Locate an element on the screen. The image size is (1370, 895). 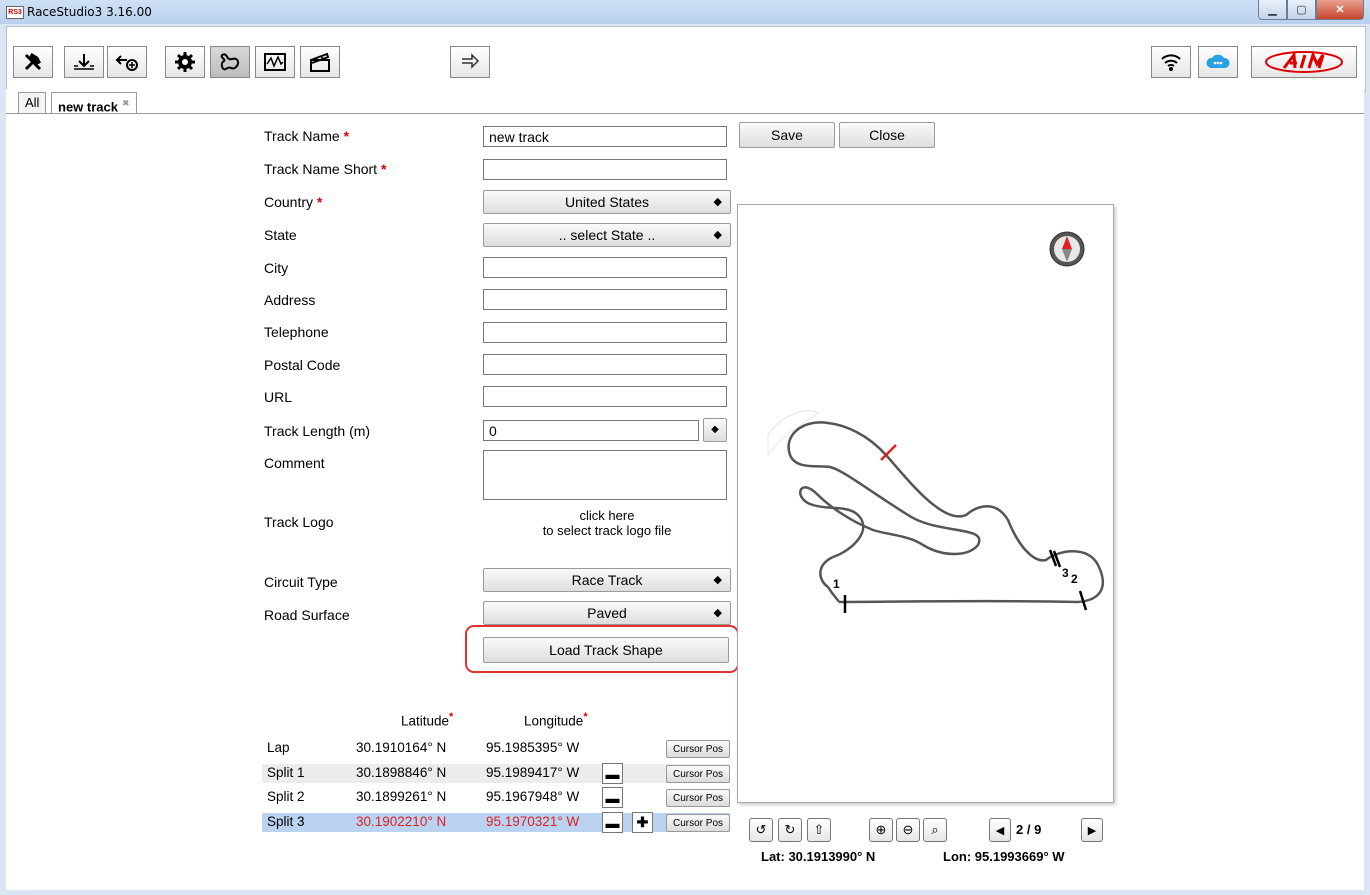
row-lat: 30.1898846° N is located at coordinates (401, 772).